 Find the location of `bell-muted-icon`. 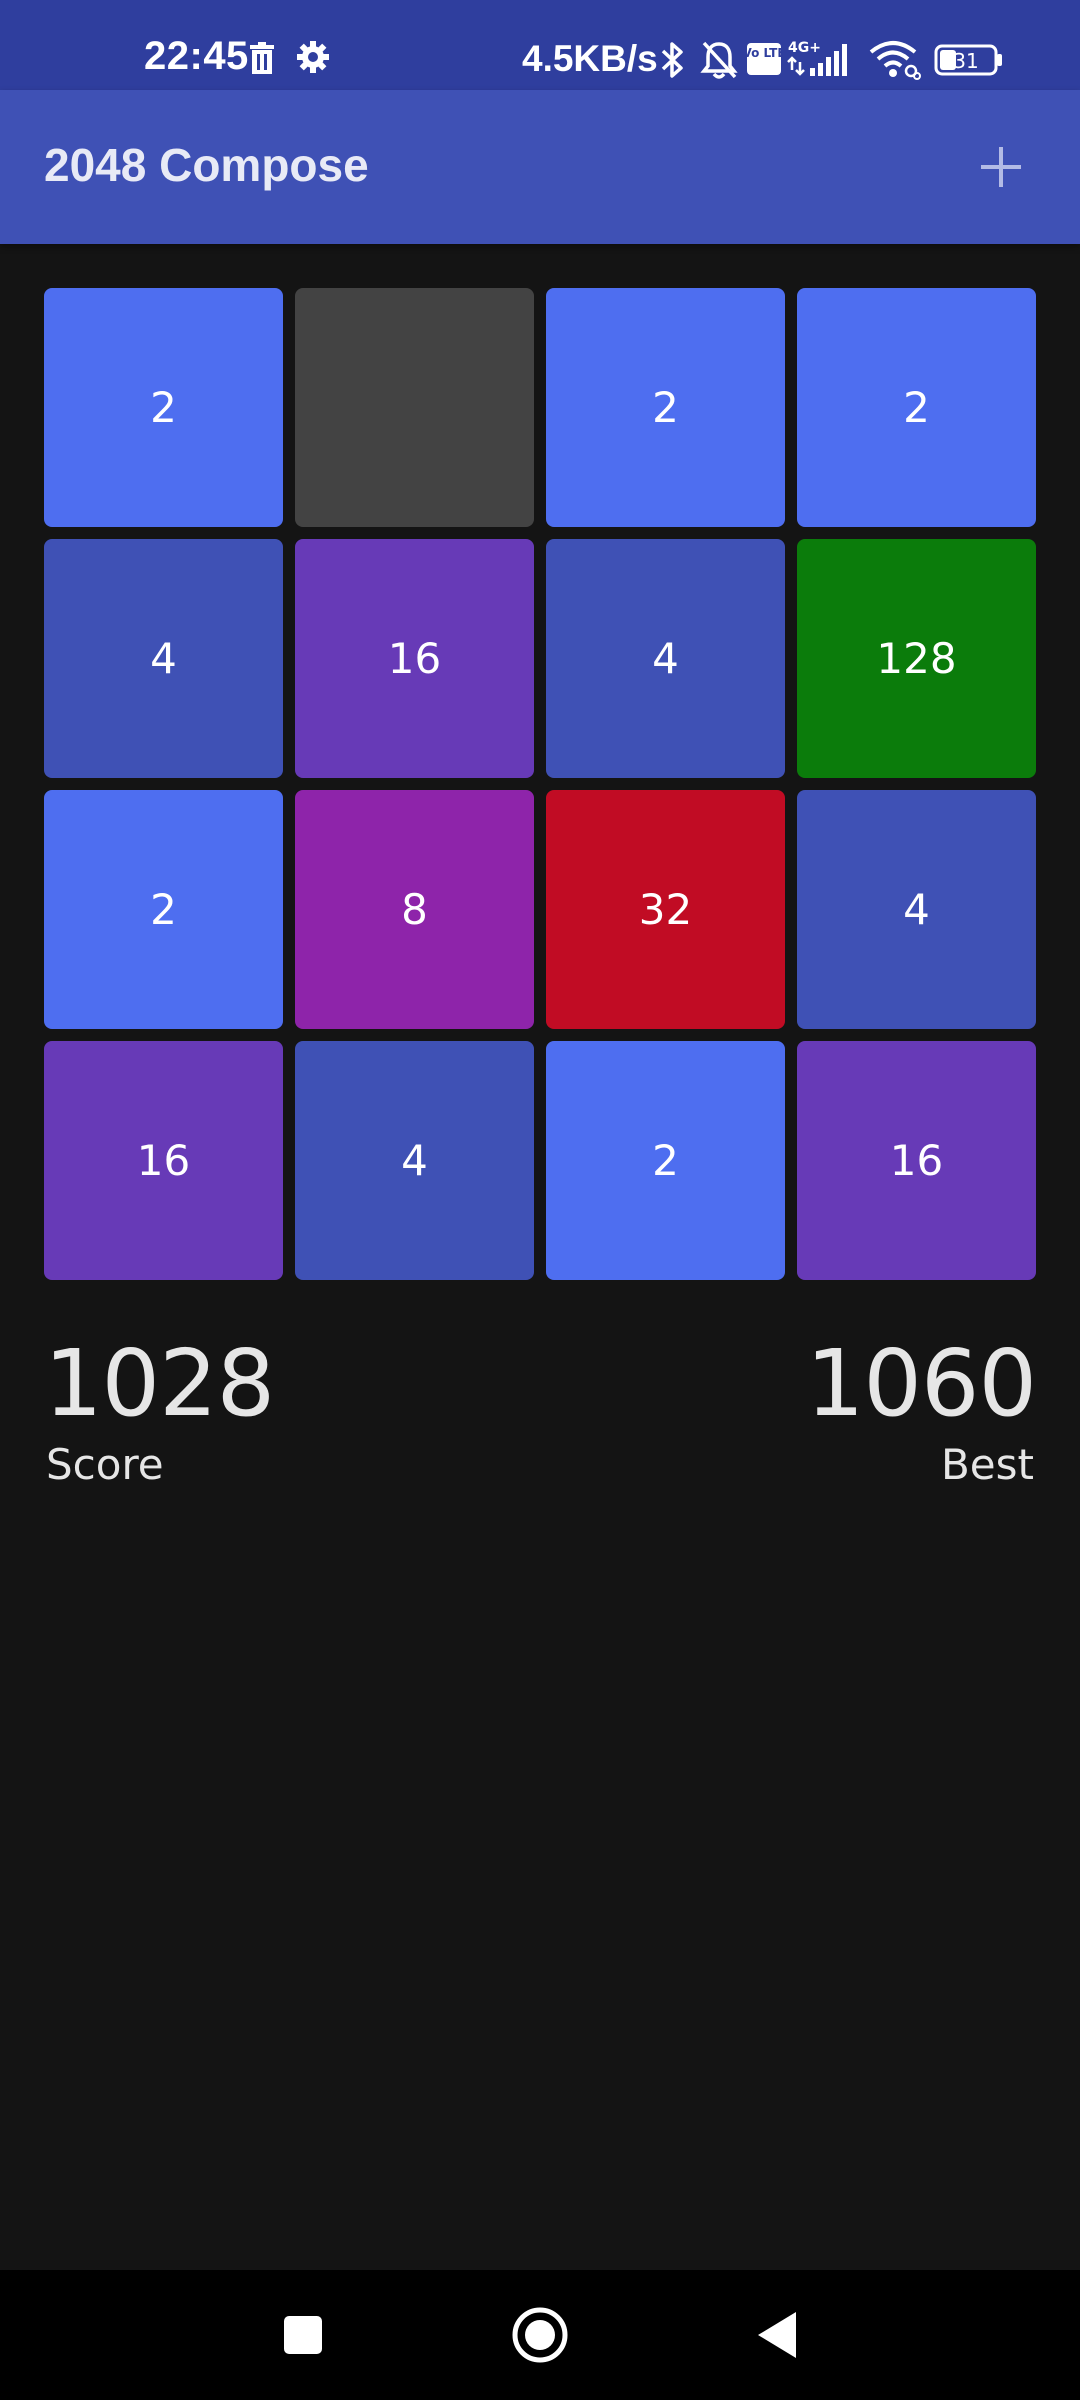

bell-muted-icon is located at coordinates (719, 62).